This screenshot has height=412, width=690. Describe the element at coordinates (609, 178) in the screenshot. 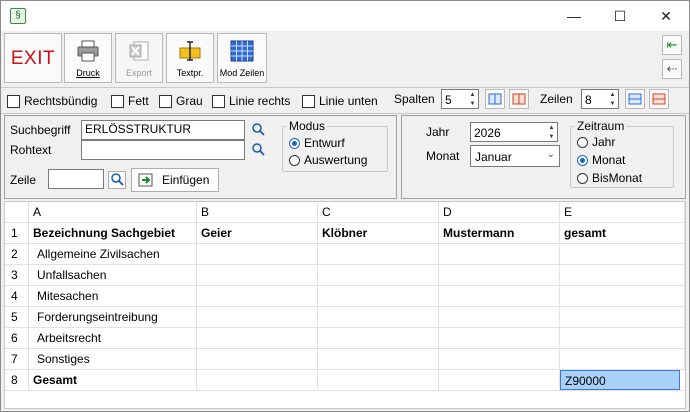

I see `zeitraum-bismonat-radio: BisMonat` at that location.